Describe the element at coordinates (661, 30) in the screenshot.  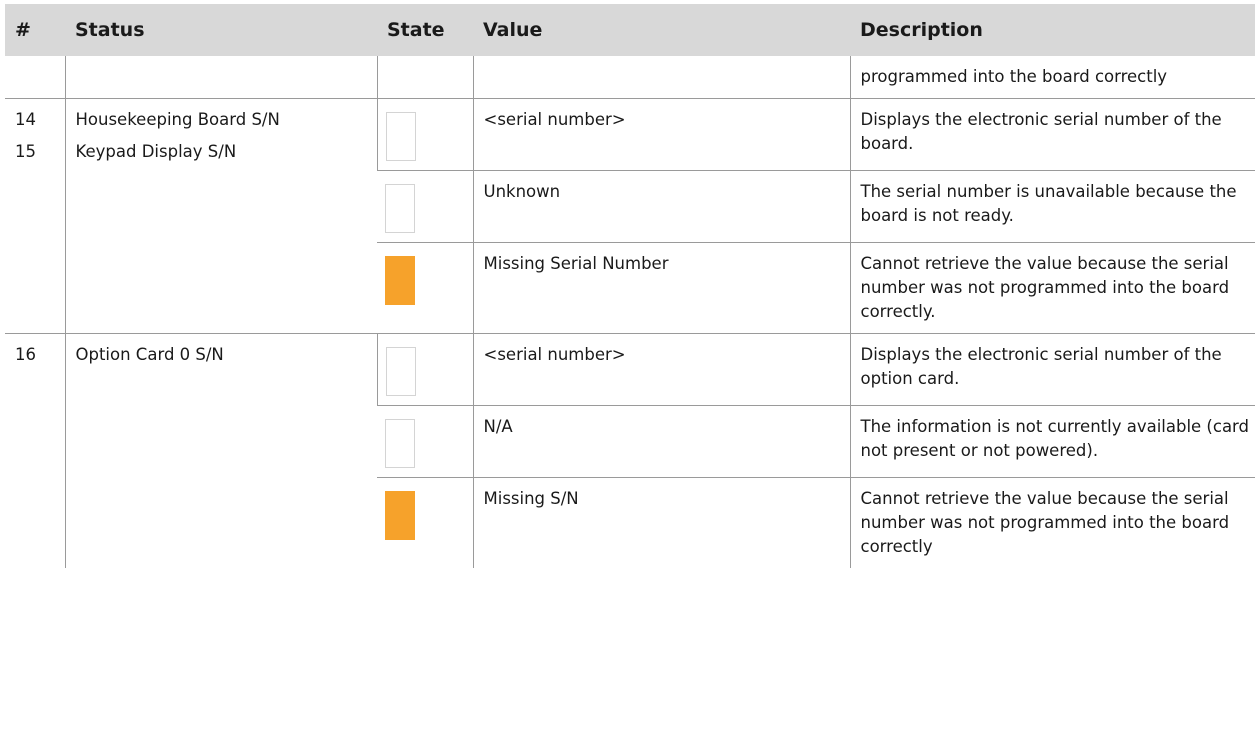
I see `column-header-value: Value` at that location.